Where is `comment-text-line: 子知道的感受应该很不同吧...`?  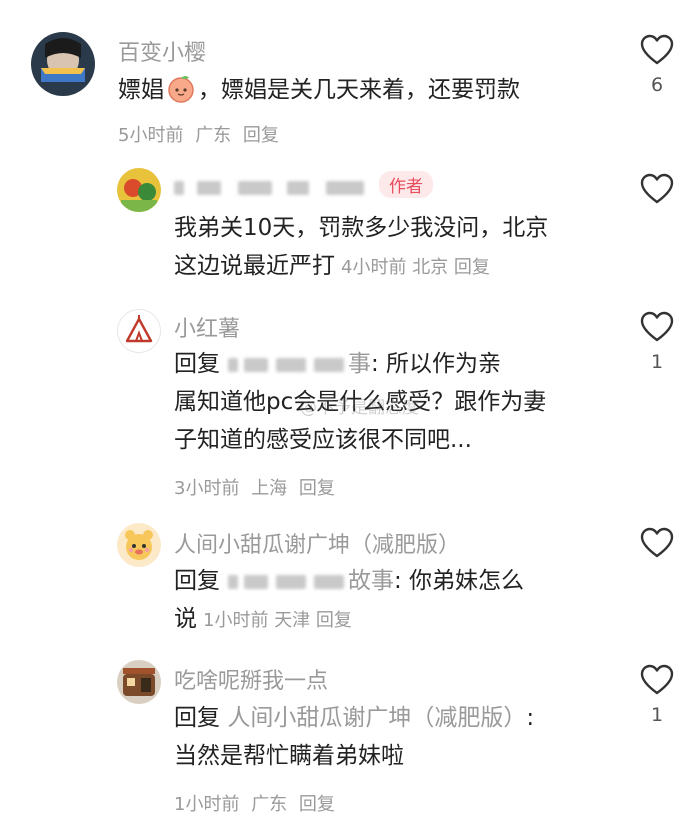
comment-text-line: 子知道的感受应该很不同吧... is located at coordinates (323, 440).